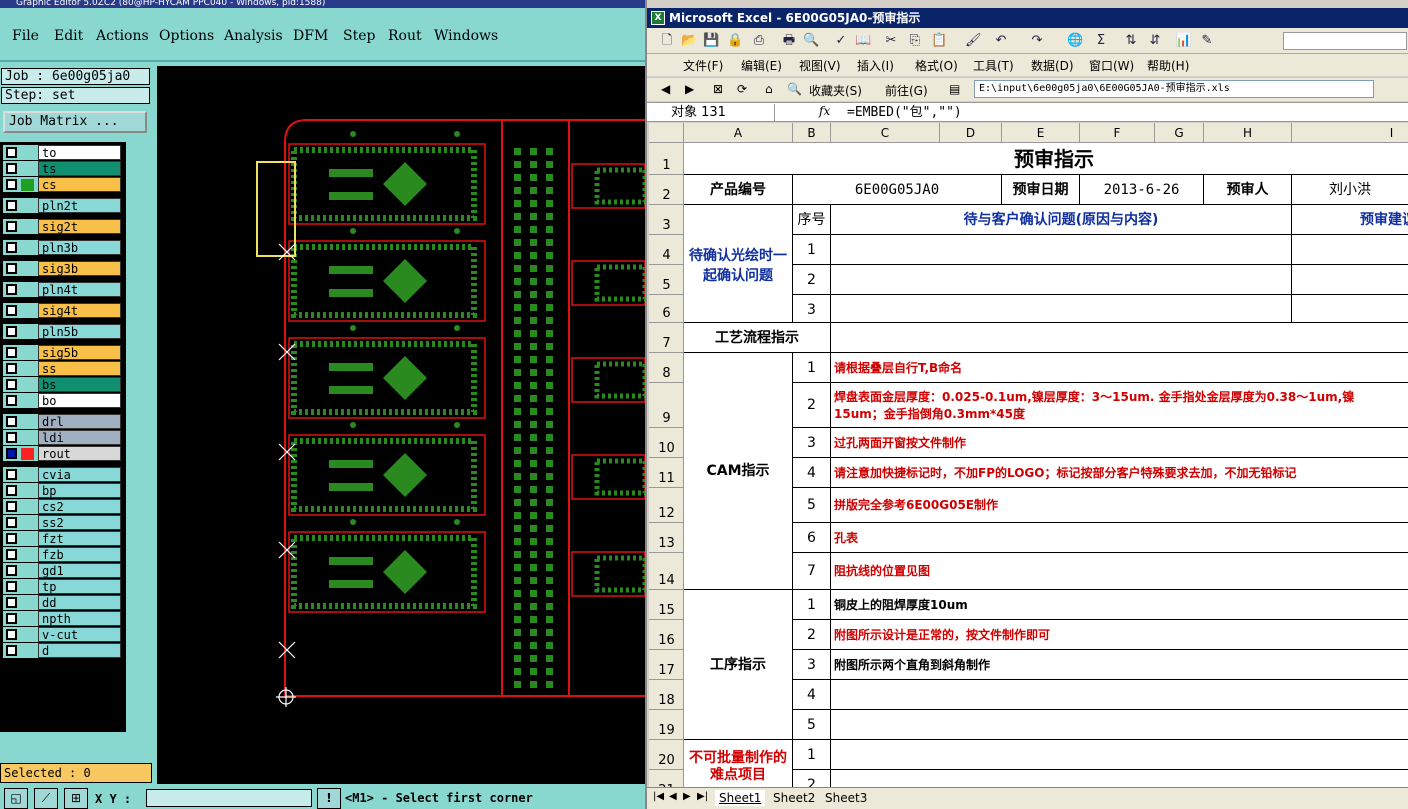 The image size is (1408, 809). Describe the element at coordinates (812, 538) in the screenshot. I see `cam-seq-6: 6` at that location.